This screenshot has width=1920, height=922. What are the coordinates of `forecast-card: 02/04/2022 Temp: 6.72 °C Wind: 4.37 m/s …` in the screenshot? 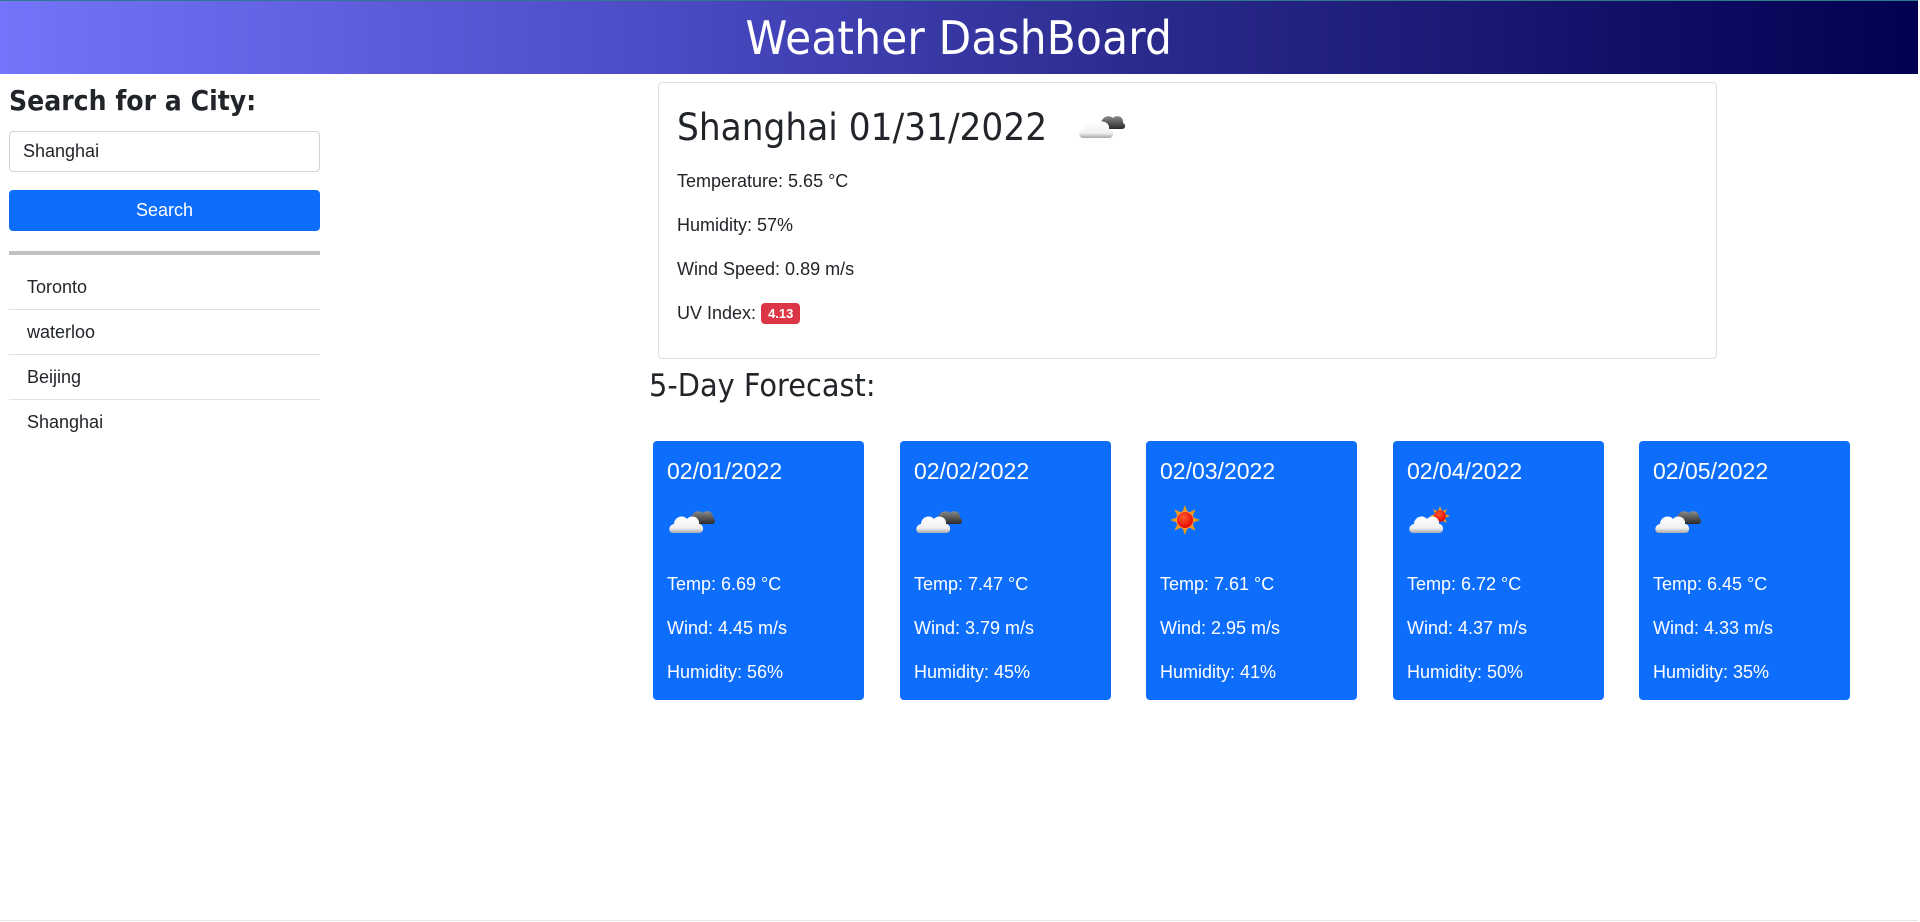 It's located at (1498, 570).